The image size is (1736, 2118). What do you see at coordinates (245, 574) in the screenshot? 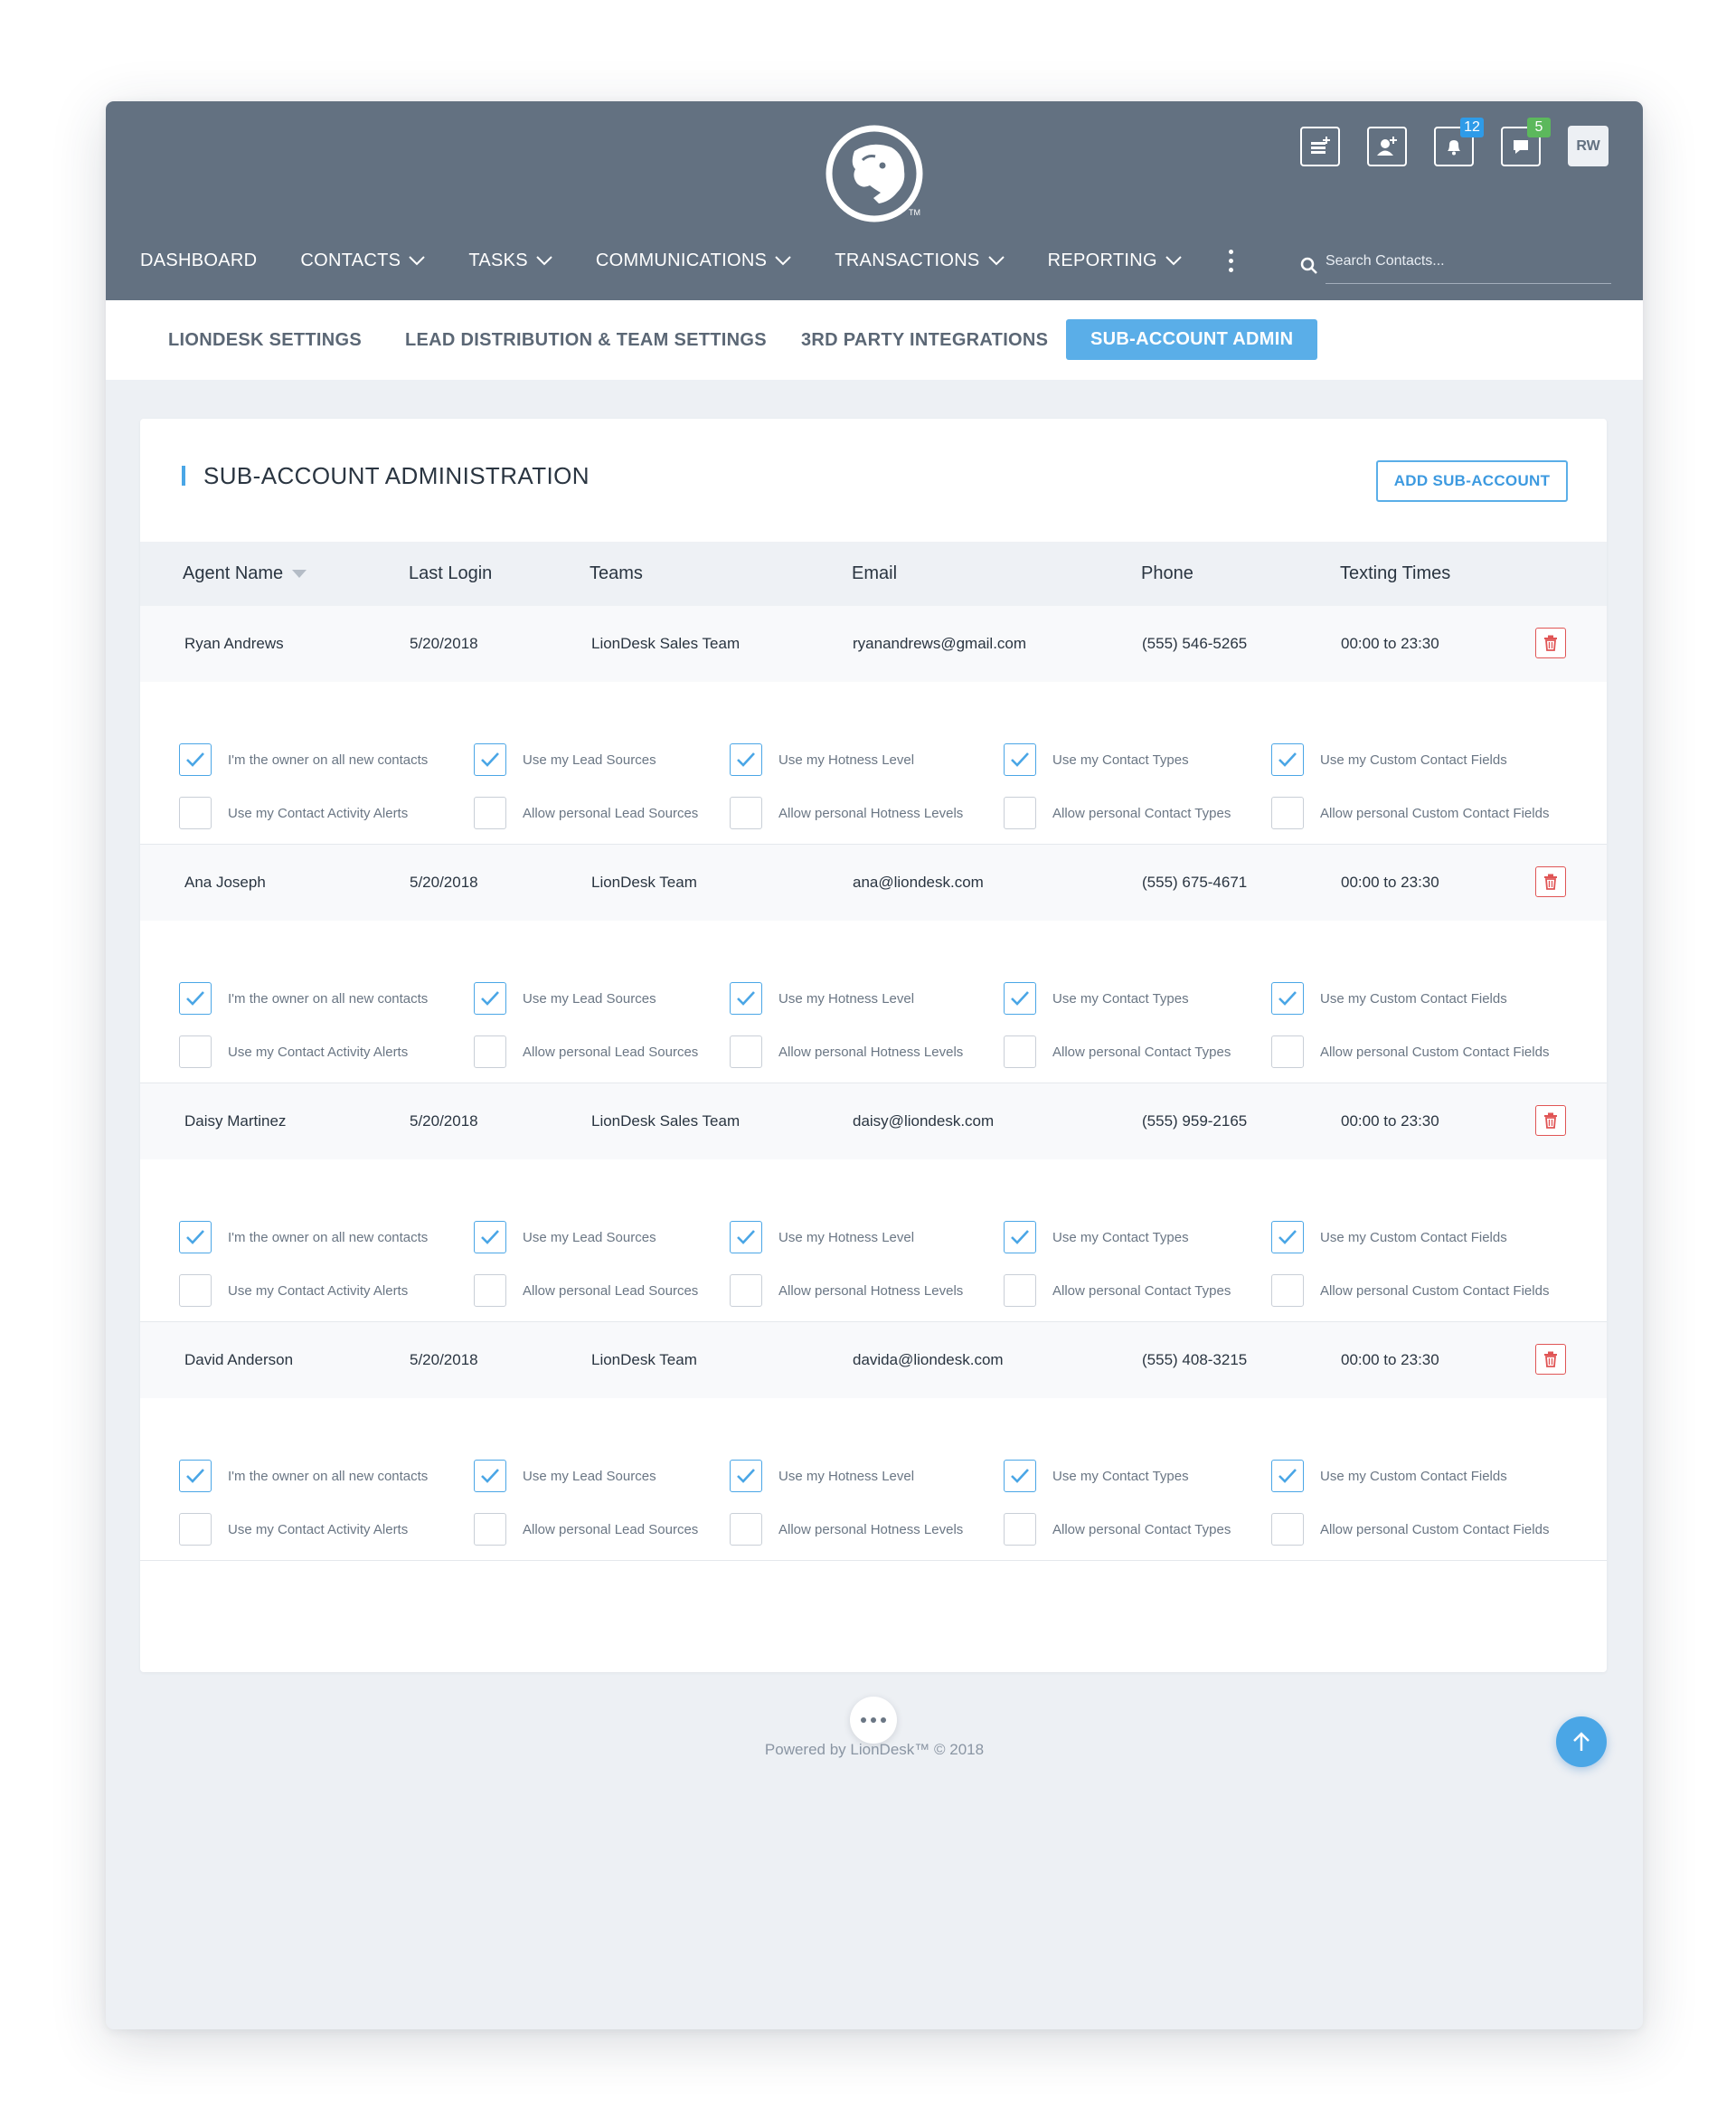
I see `column-agent-name: Agent Name` at bounding box center [245, 574].